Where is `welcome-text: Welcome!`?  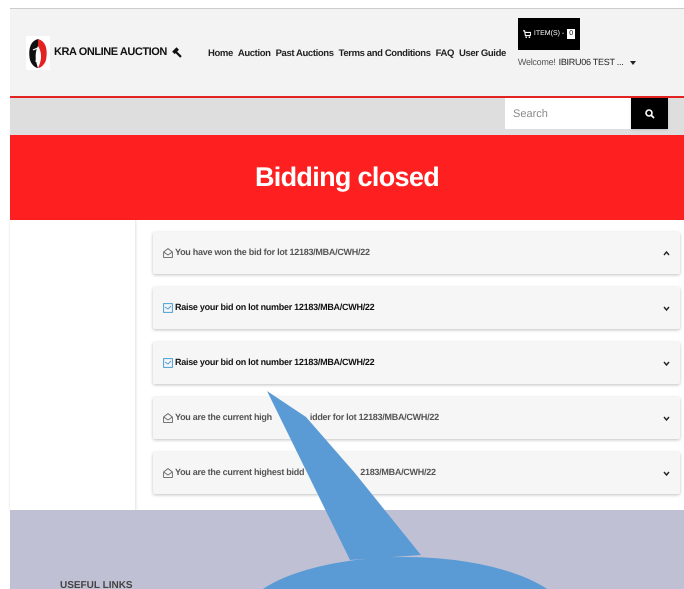 welcome-text: Welcome! is located at coordinates (537, 62).